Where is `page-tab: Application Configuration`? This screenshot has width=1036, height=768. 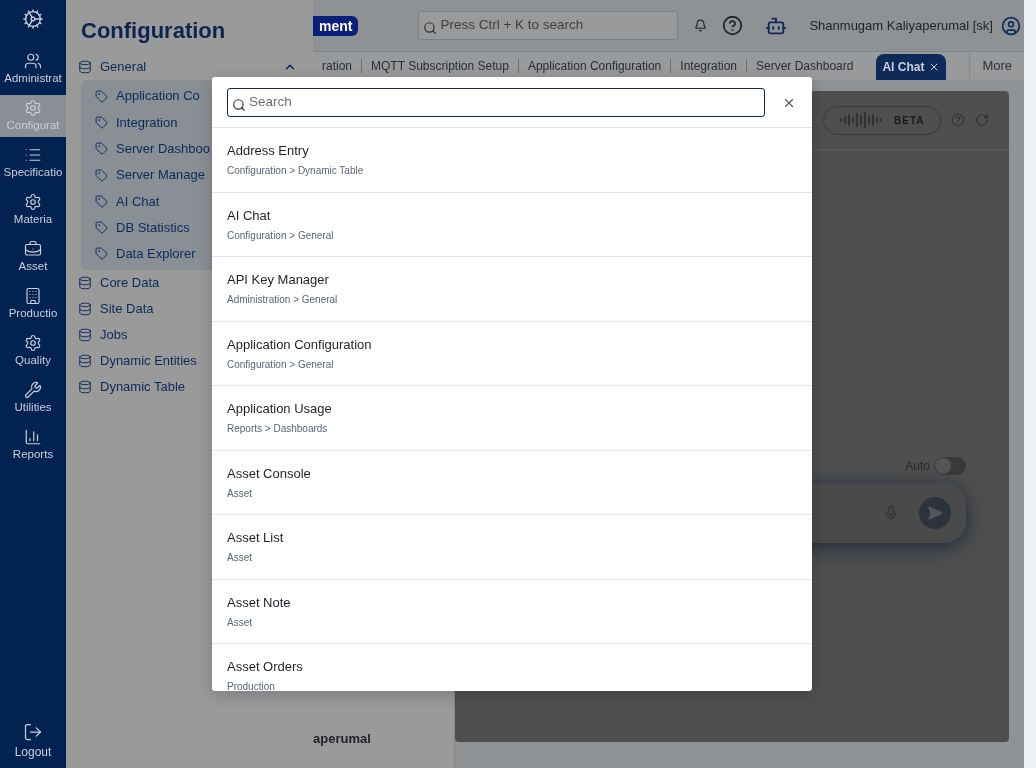 page-tab: Application Configuration is located at coordinates (594, 66).